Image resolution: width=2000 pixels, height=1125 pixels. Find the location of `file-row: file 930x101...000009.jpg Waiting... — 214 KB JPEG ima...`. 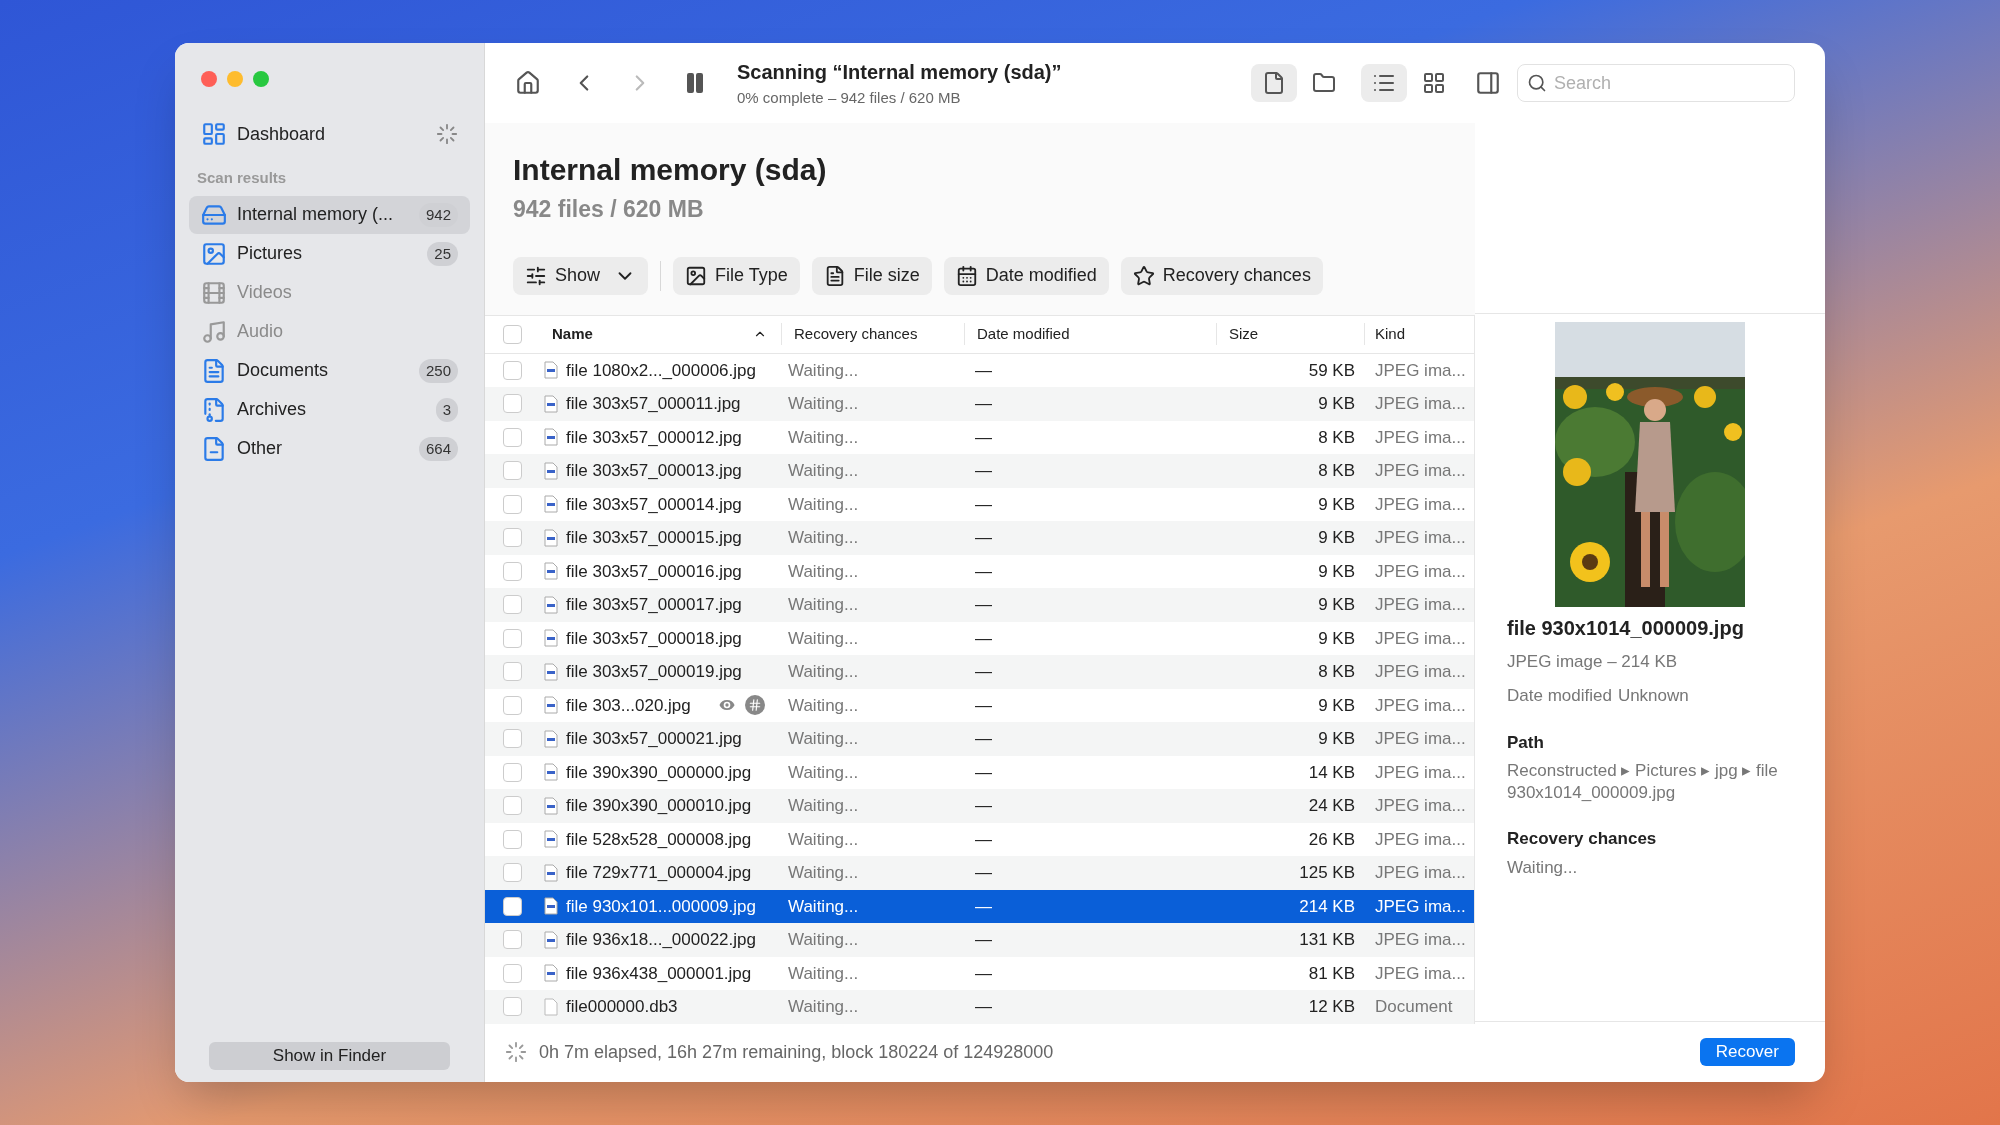

file-row: file 930x101...000009.jpg Waiting... — 214 KB JPEG ima... is located at coordinates (979, 906).